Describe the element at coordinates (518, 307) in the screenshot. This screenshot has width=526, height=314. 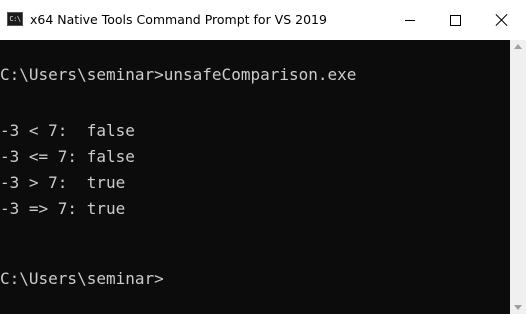
I see `scroll-down-arrow-icon` at that location.